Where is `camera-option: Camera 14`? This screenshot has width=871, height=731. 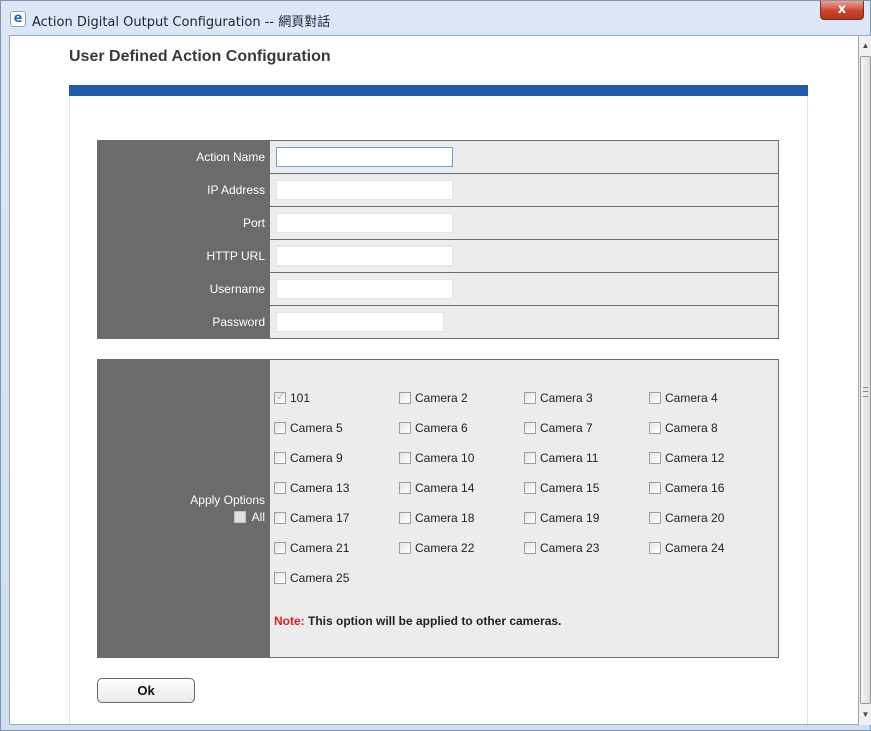 camera-option: Camera 14 is located at coordinates (436, 488).